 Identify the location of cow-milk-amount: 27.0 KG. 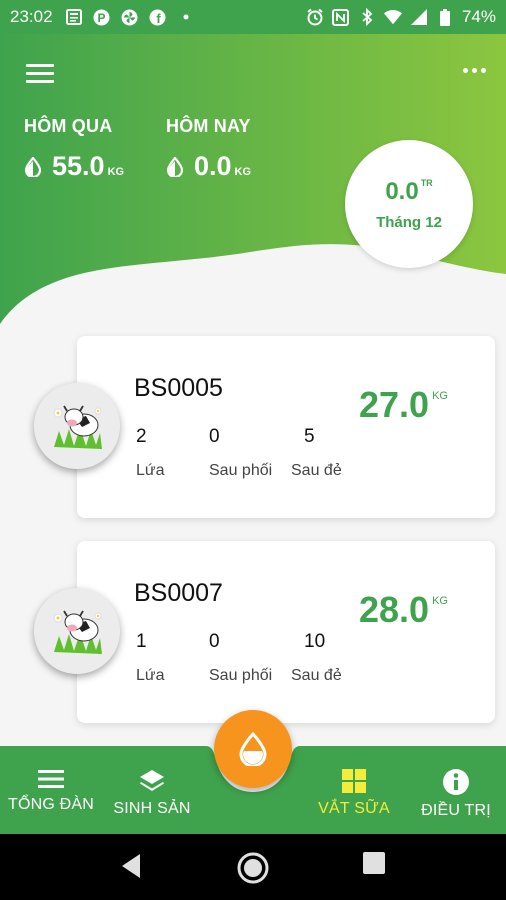
(403, 405).